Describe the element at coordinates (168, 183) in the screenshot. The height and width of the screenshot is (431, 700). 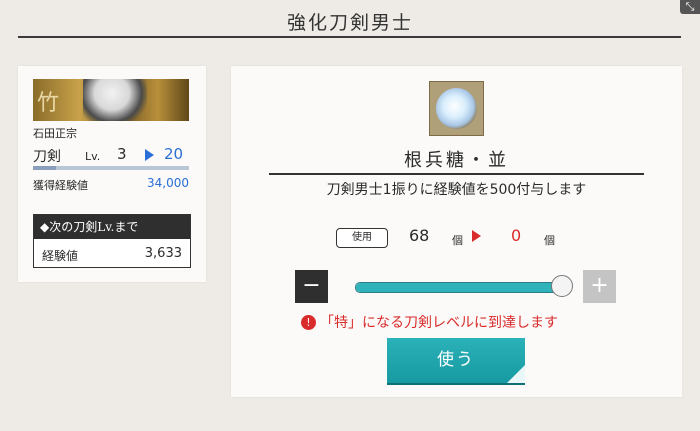
I see `exp-value: 34,000` at that location.